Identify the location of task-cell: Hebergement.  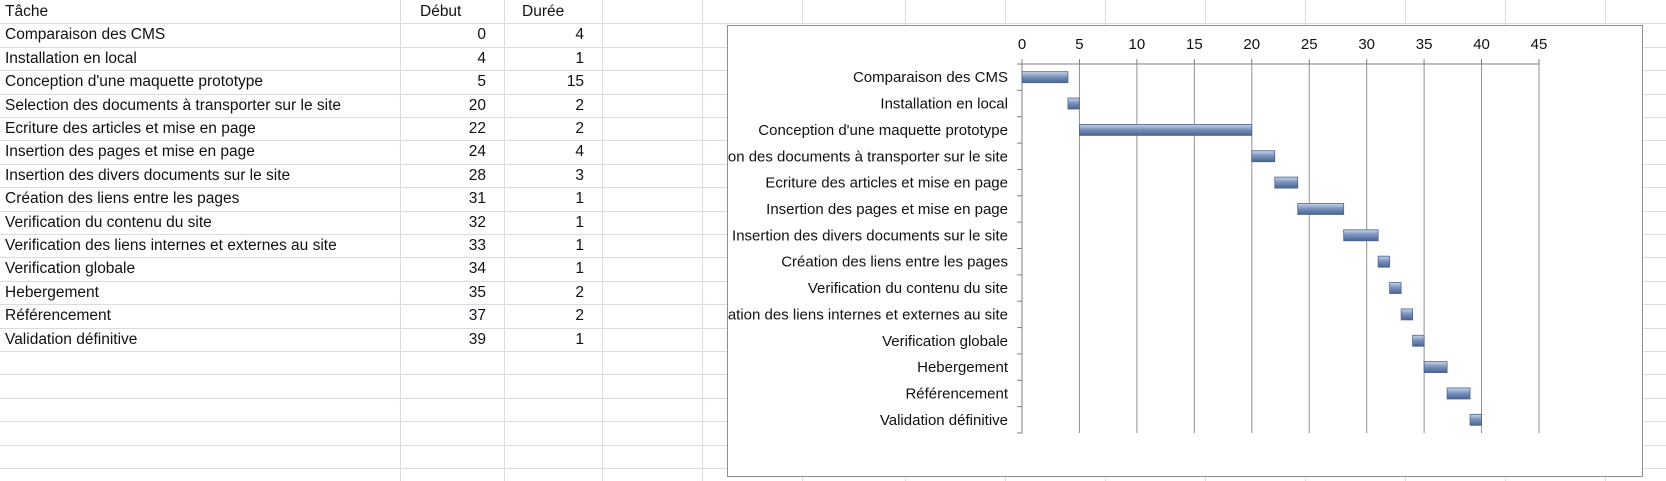
(200, 292).